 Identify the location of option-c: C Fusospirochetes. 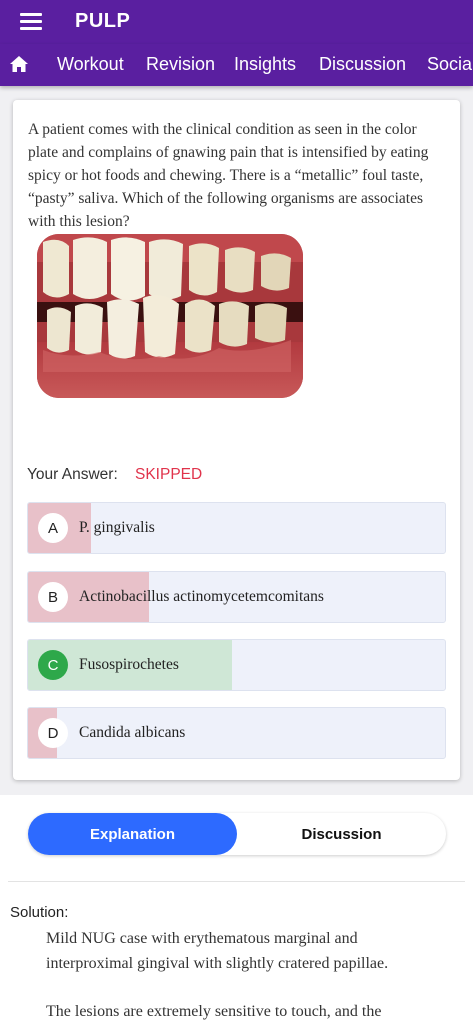
(236, 665).